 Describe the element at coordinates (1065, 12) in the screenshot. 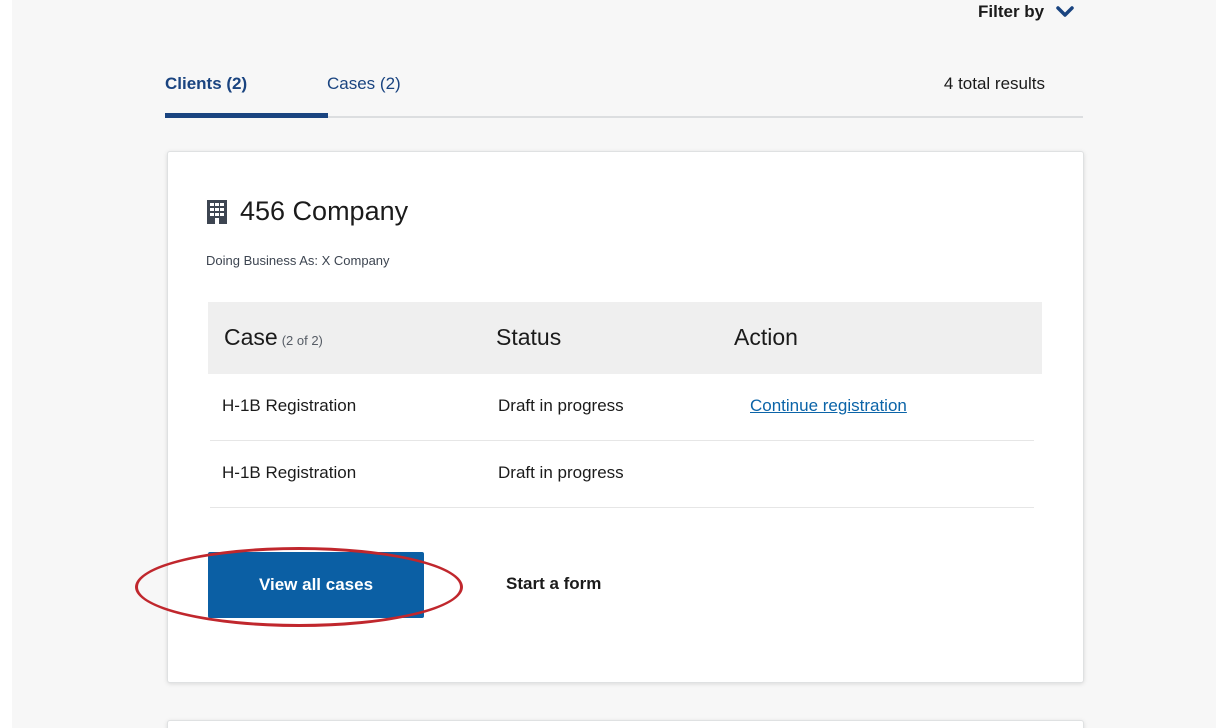

I see `chevron-down-icon` at that location.